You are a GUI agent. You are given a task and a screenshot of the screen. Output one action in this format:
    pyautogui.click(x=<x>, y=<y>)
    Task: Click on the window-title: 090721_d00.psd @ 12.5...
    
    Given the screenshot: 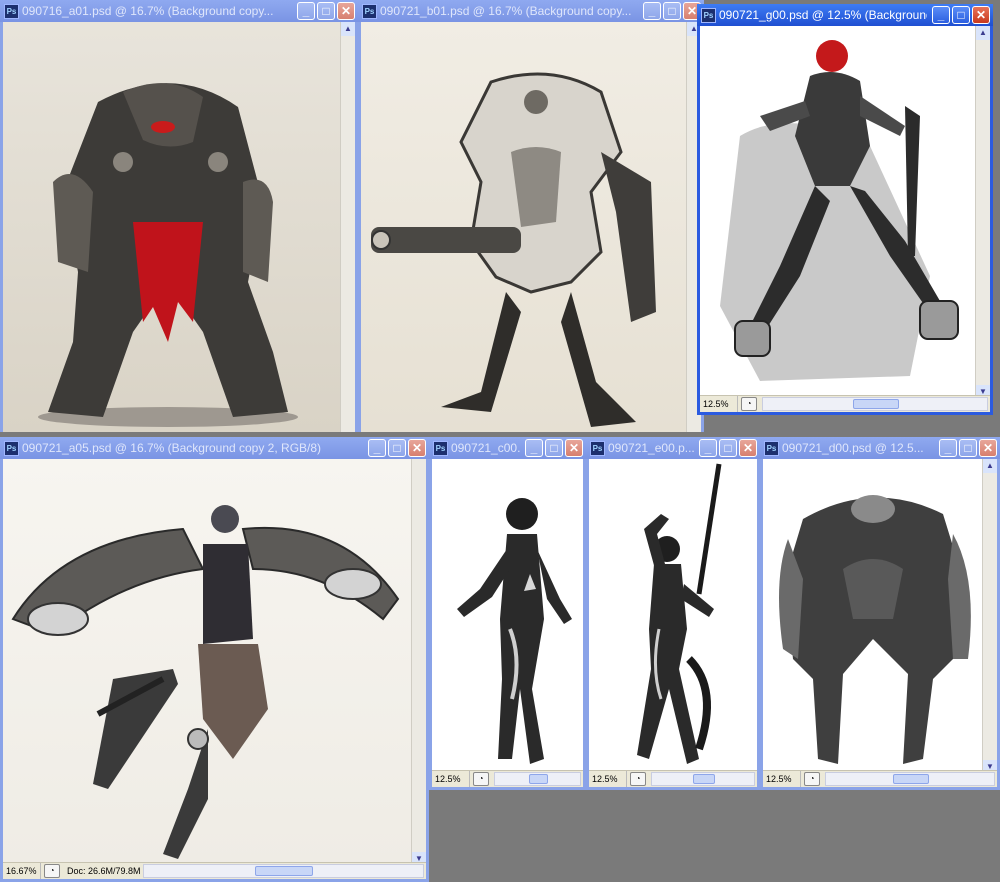 What is the action you would take?
    pyautogui.click(x=853, y=448)
    